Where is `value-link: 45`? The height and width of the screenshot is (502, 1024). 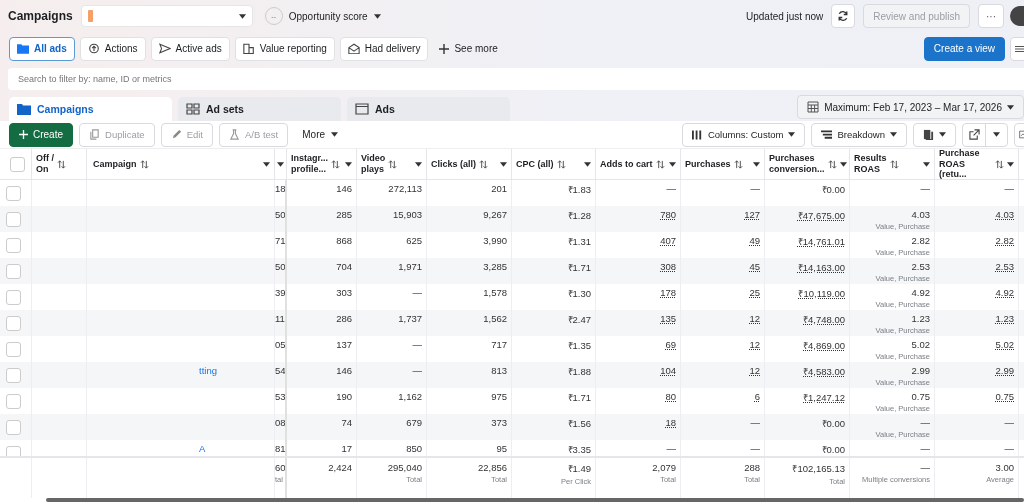
value-link: 45 is located at coordinates (754, 266).